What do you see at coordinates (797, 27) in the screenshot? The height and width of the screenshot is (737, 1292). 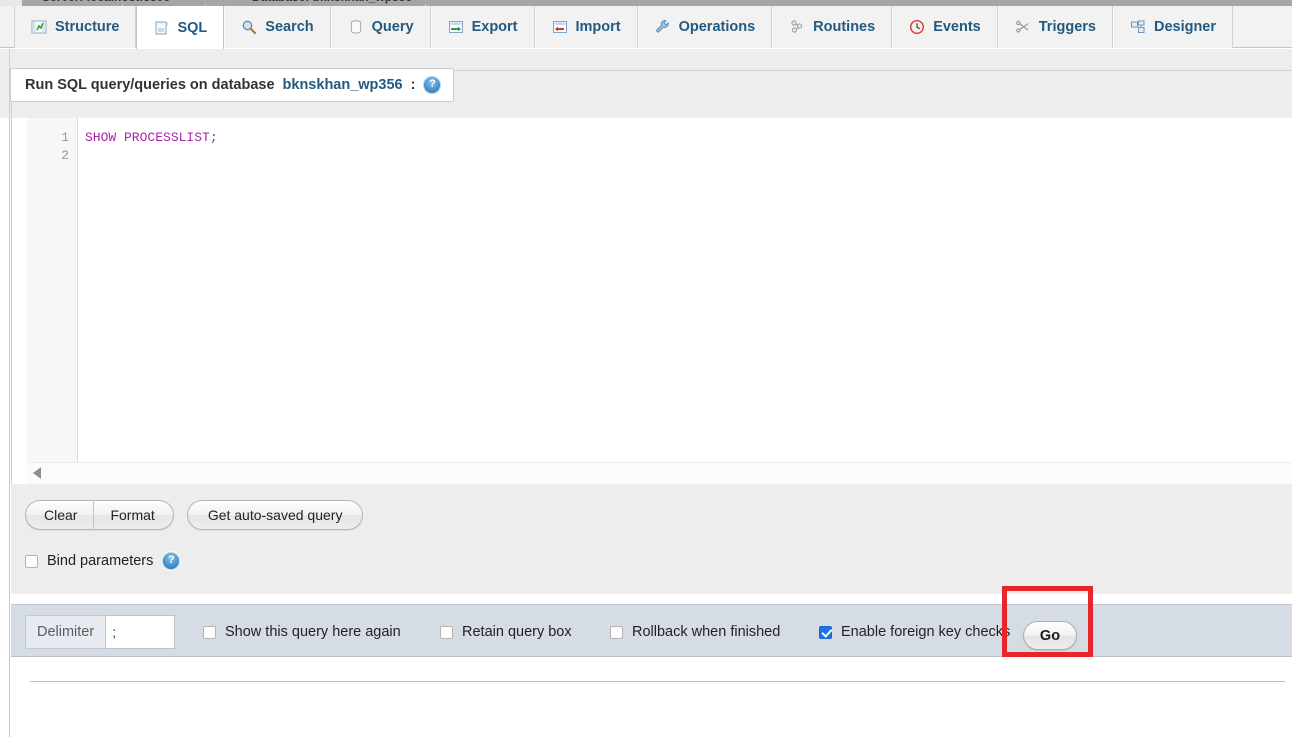 I see `routines-icon` at bounding box center [797, 27].